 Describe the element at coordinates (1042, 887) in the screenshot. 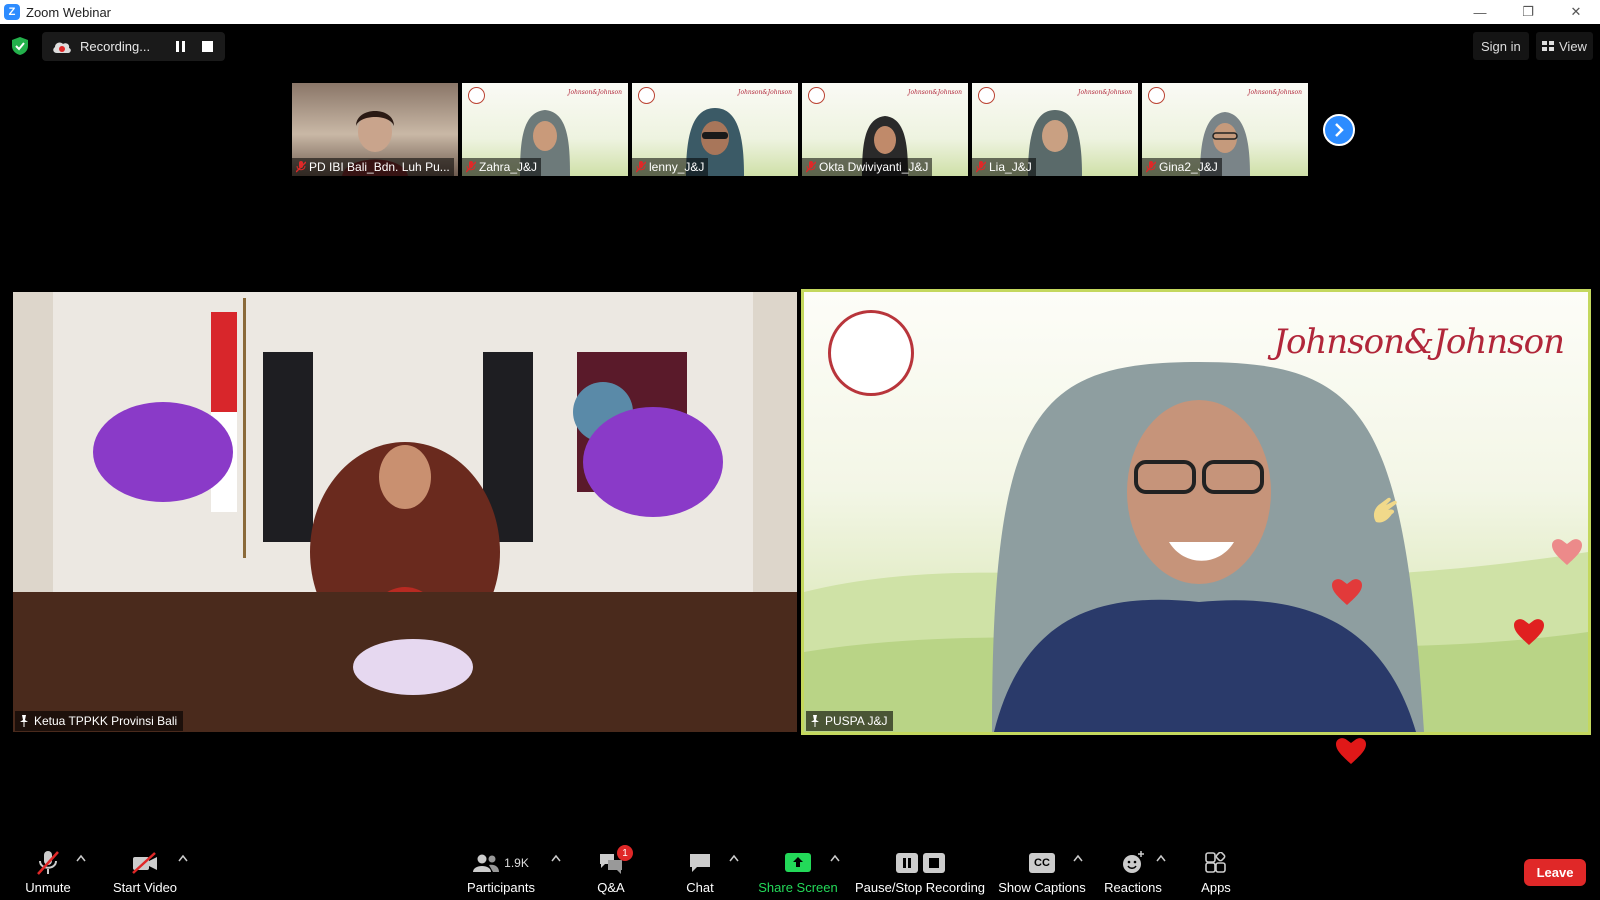

I see `show-captions-label: Show Captions` at that location.